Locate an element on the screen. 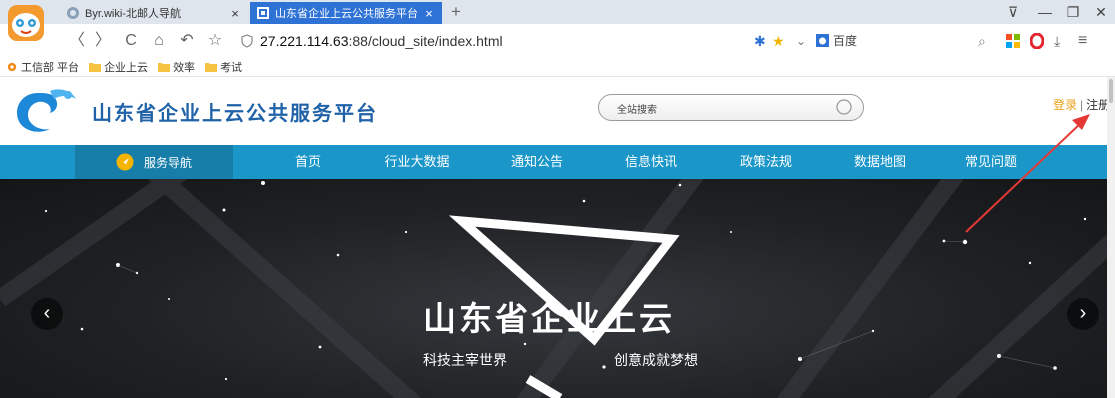  apps-grid-icon is located at coordinates (1013, 41).